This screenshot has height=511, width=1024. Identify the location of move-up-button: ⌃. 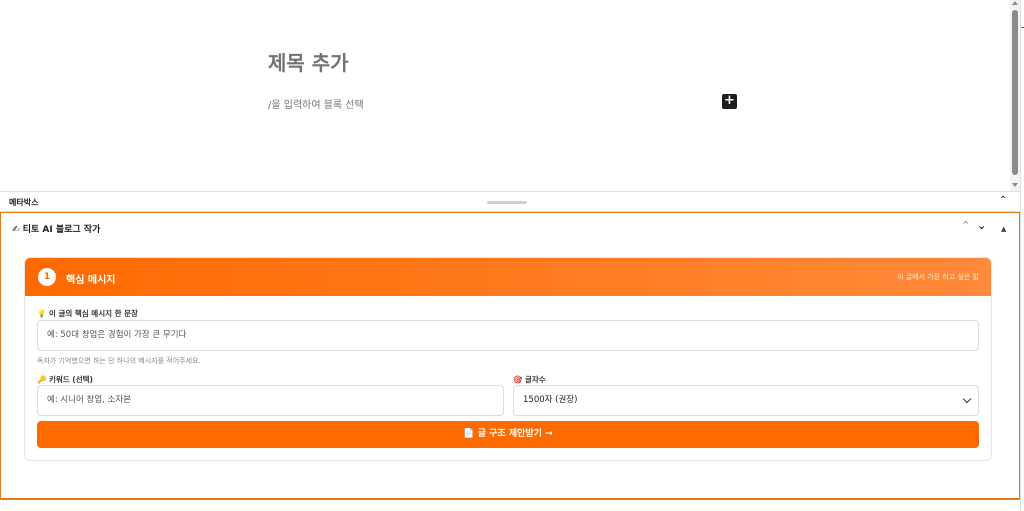
(965, 226).